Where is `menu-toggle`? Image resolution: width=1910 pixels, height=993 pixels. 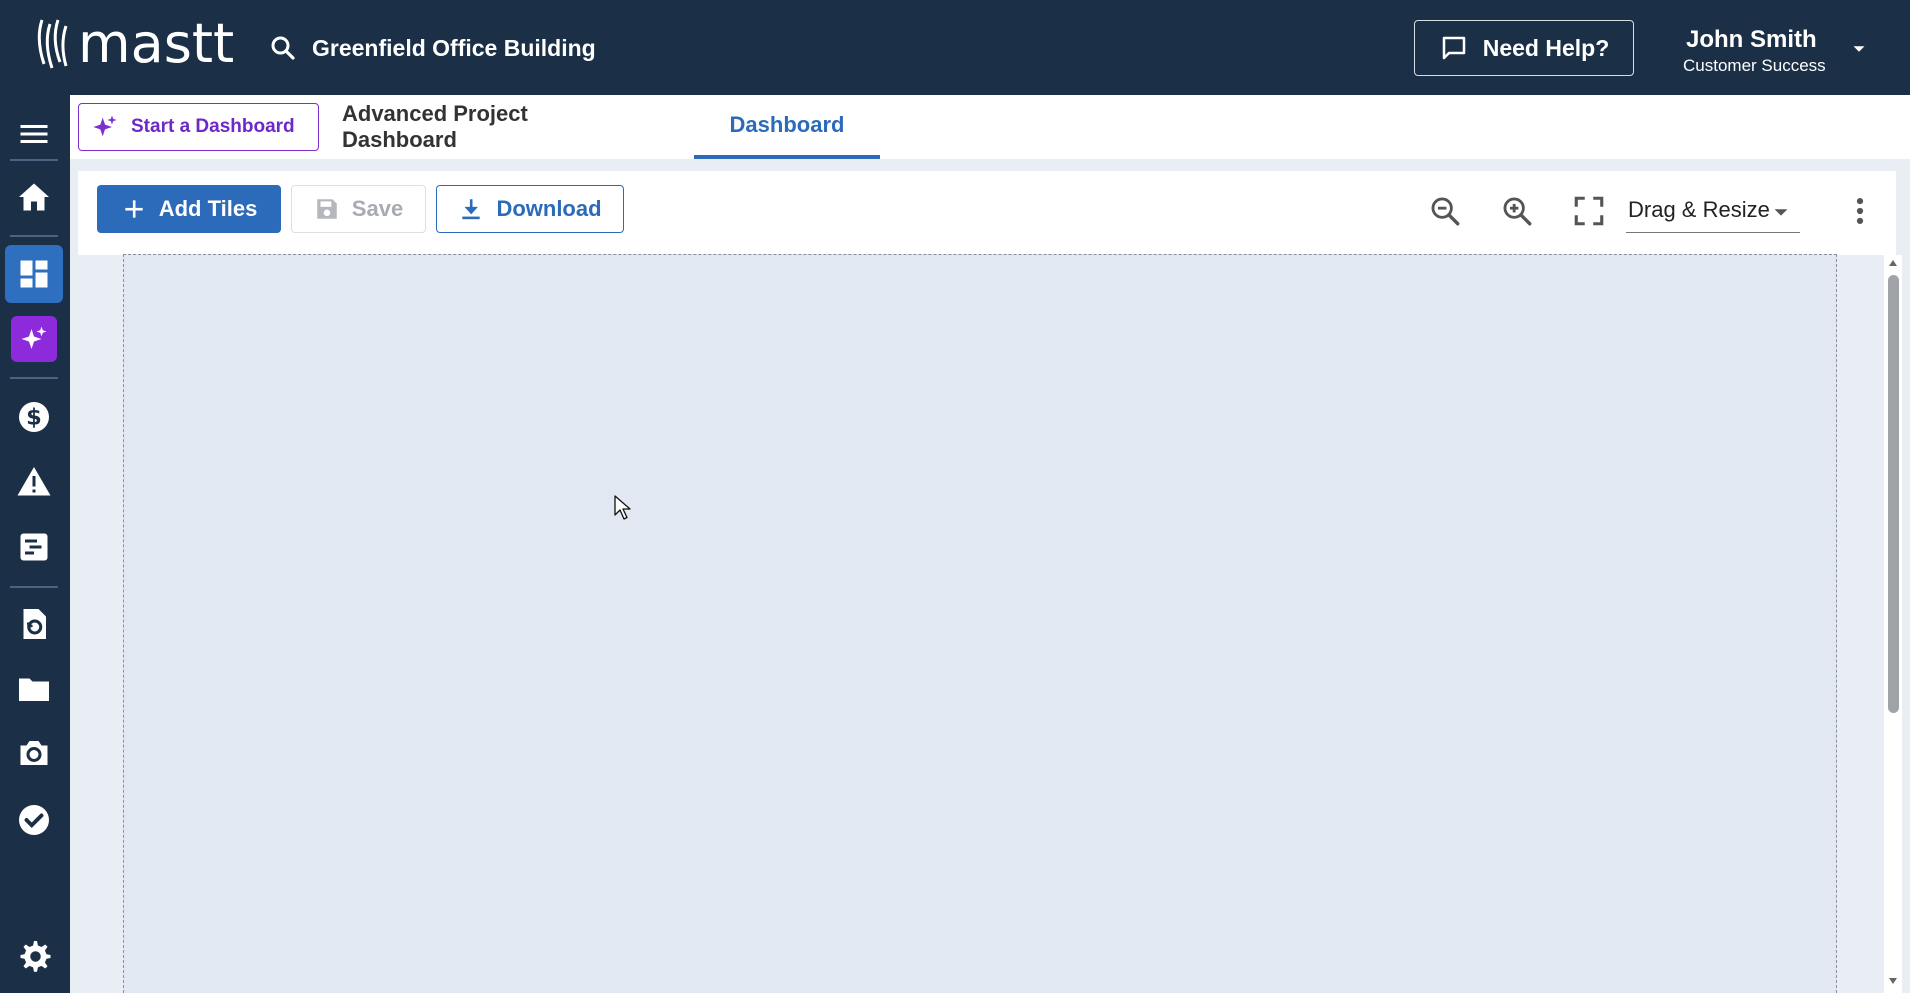 menu-toggle is located at coordinates (34, 134).